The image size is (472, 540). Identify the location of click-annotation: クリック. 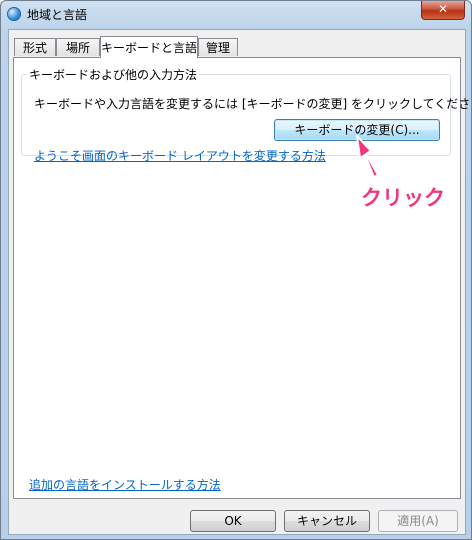
(405, 197).